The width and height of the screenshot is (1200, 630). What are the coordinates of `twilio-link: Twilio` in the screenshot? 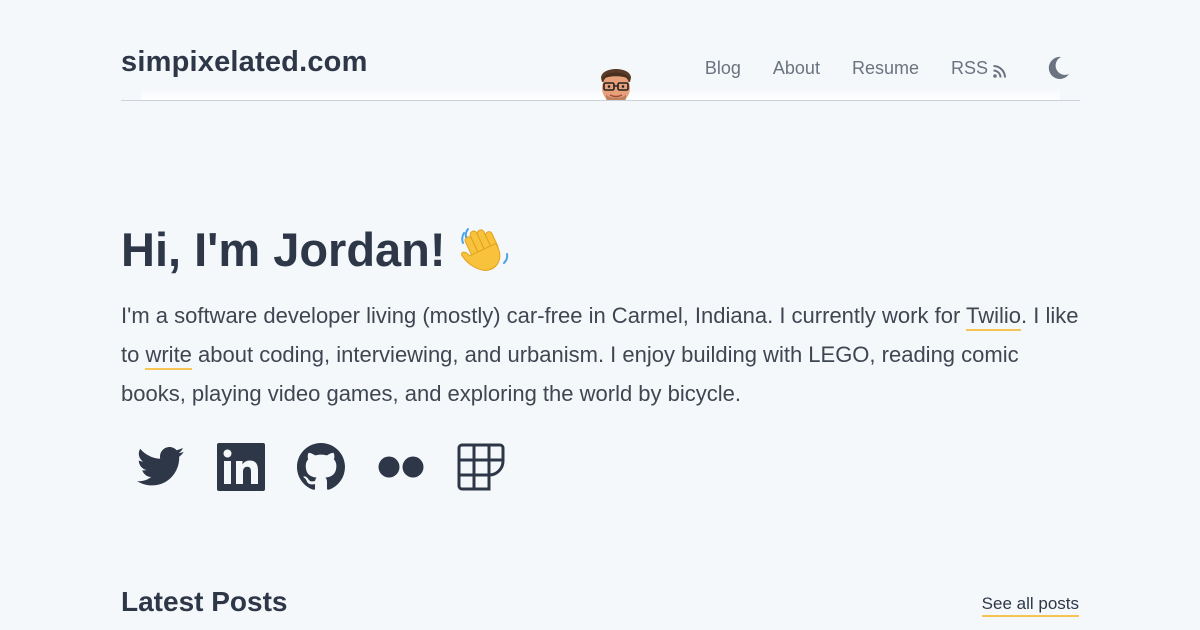 It's located at (993, 317).